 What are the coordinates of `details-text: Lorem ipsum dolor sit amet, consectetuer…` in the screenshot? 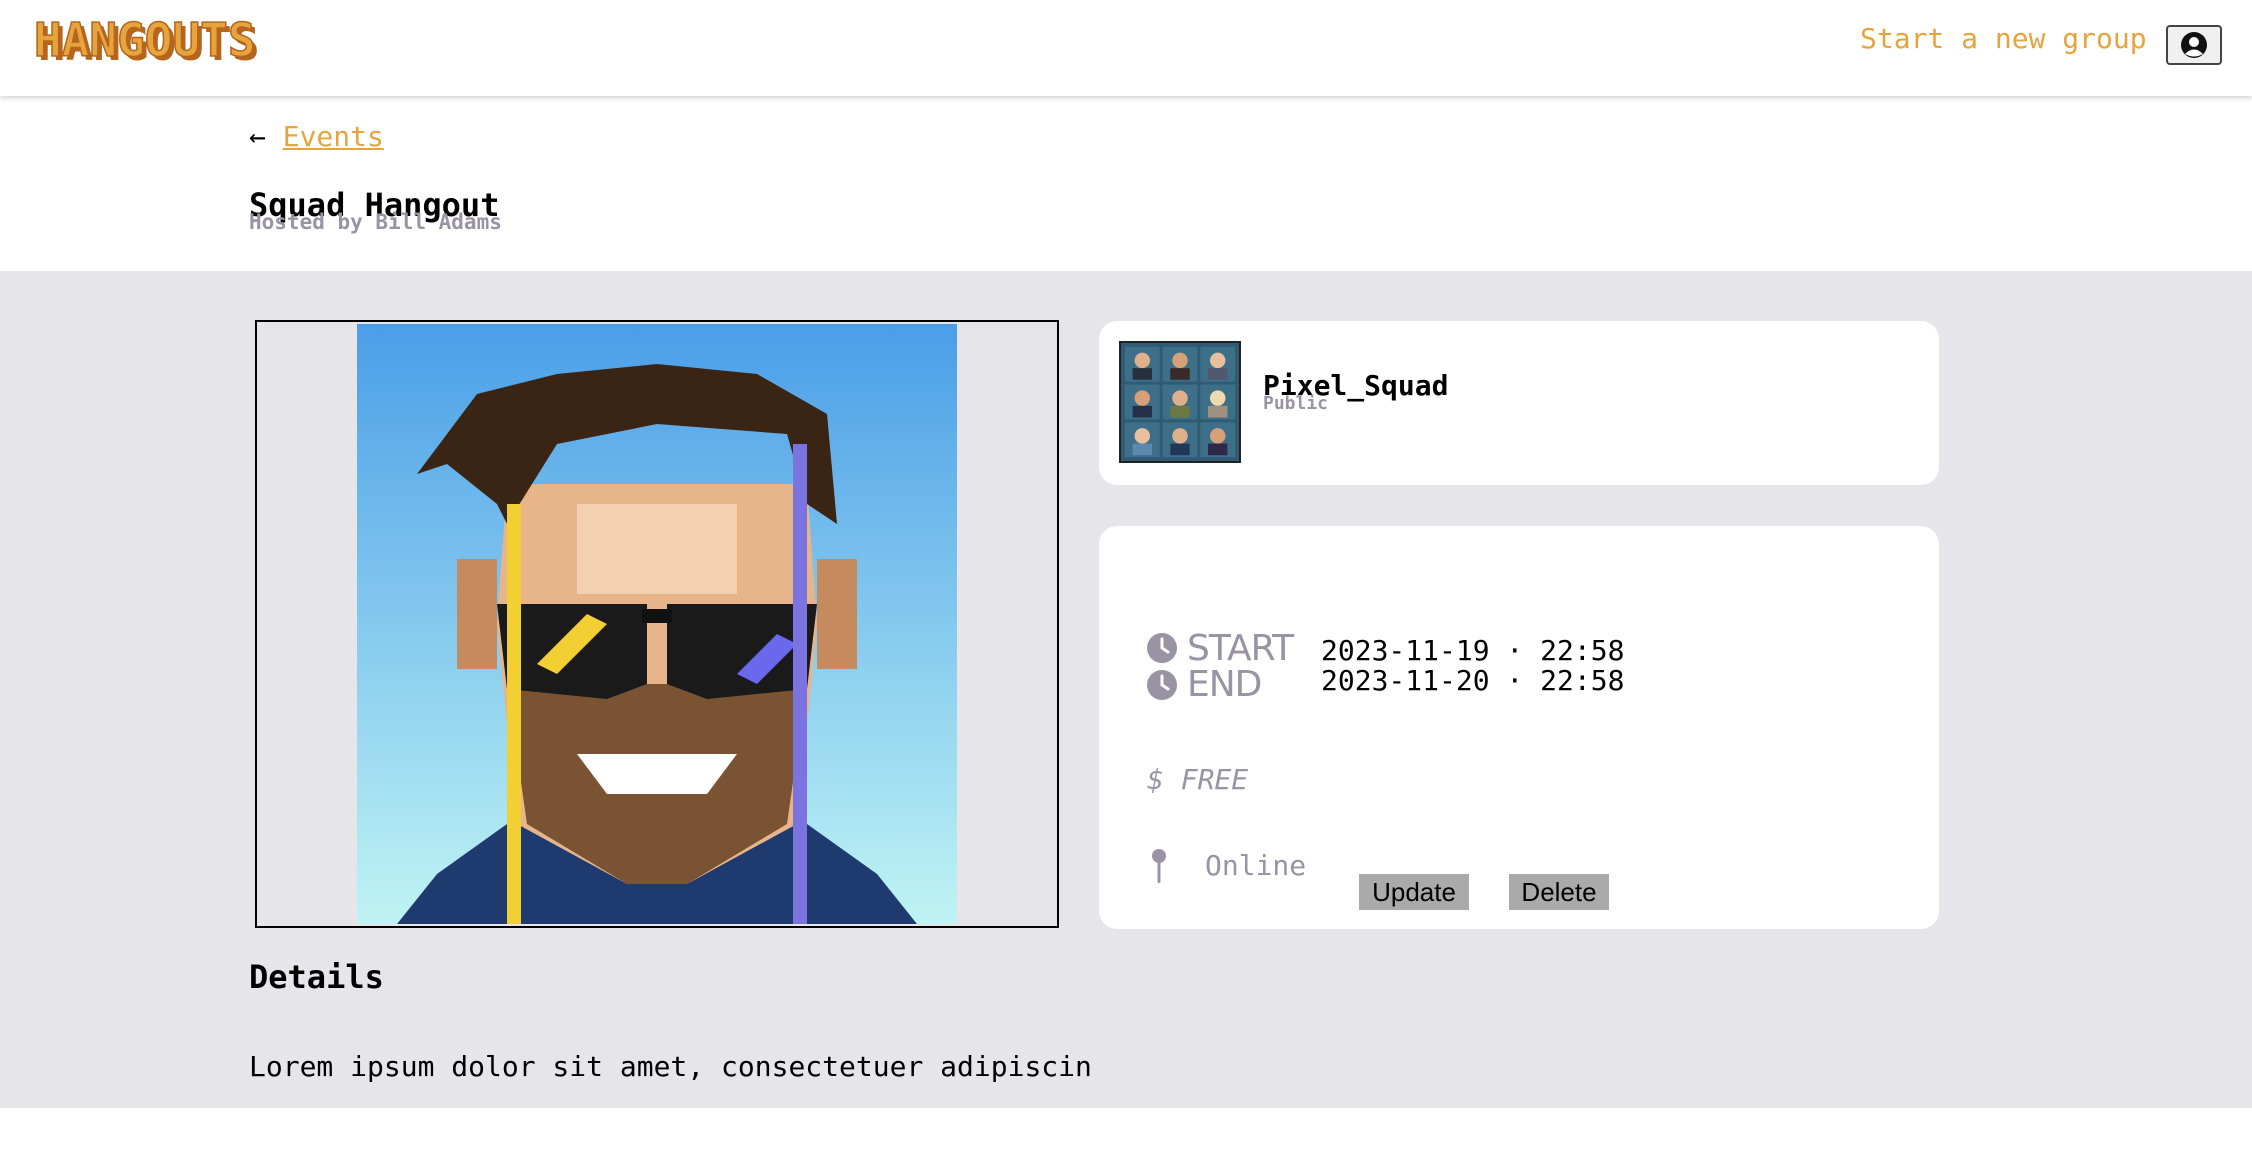 It's located at (670, 1066).